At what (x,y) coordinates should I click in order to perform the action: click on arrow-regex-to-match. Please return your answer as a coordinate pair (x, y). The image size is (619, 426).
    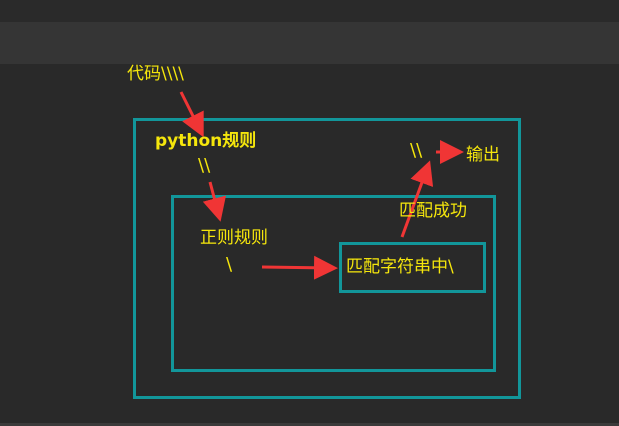
    Looking at the image, I should click on (299, 267).